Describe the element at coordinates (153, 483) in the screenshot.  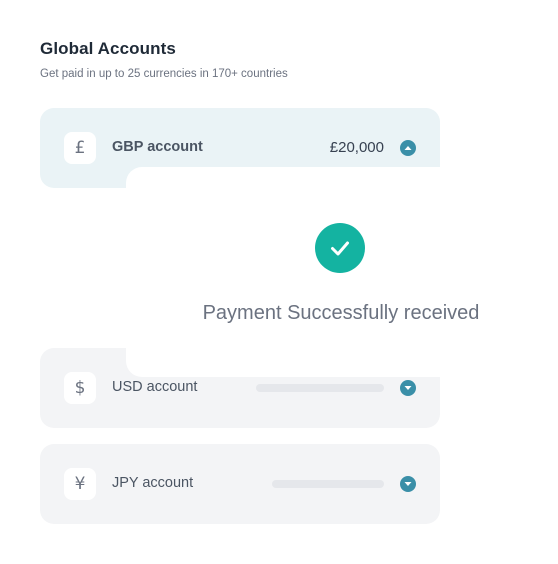
I see `account-name: JPY account` at that location.